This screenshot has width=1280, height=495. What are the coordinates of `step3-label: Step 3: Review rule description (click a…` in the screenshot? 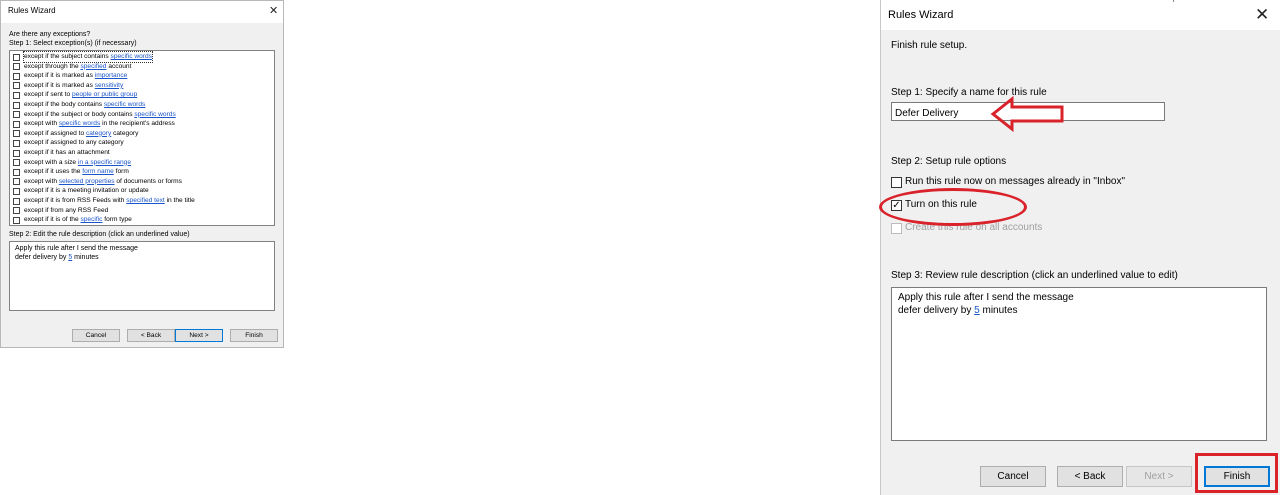 It's located at (1034, 275).